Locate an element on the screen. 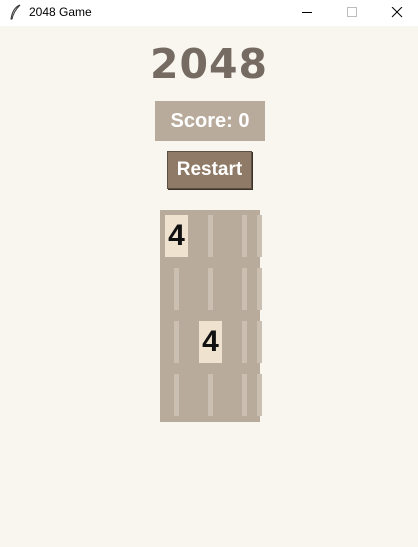 This screenshot has width=418, height=547. game-title: 2048 is located at coordinates (209, 64).